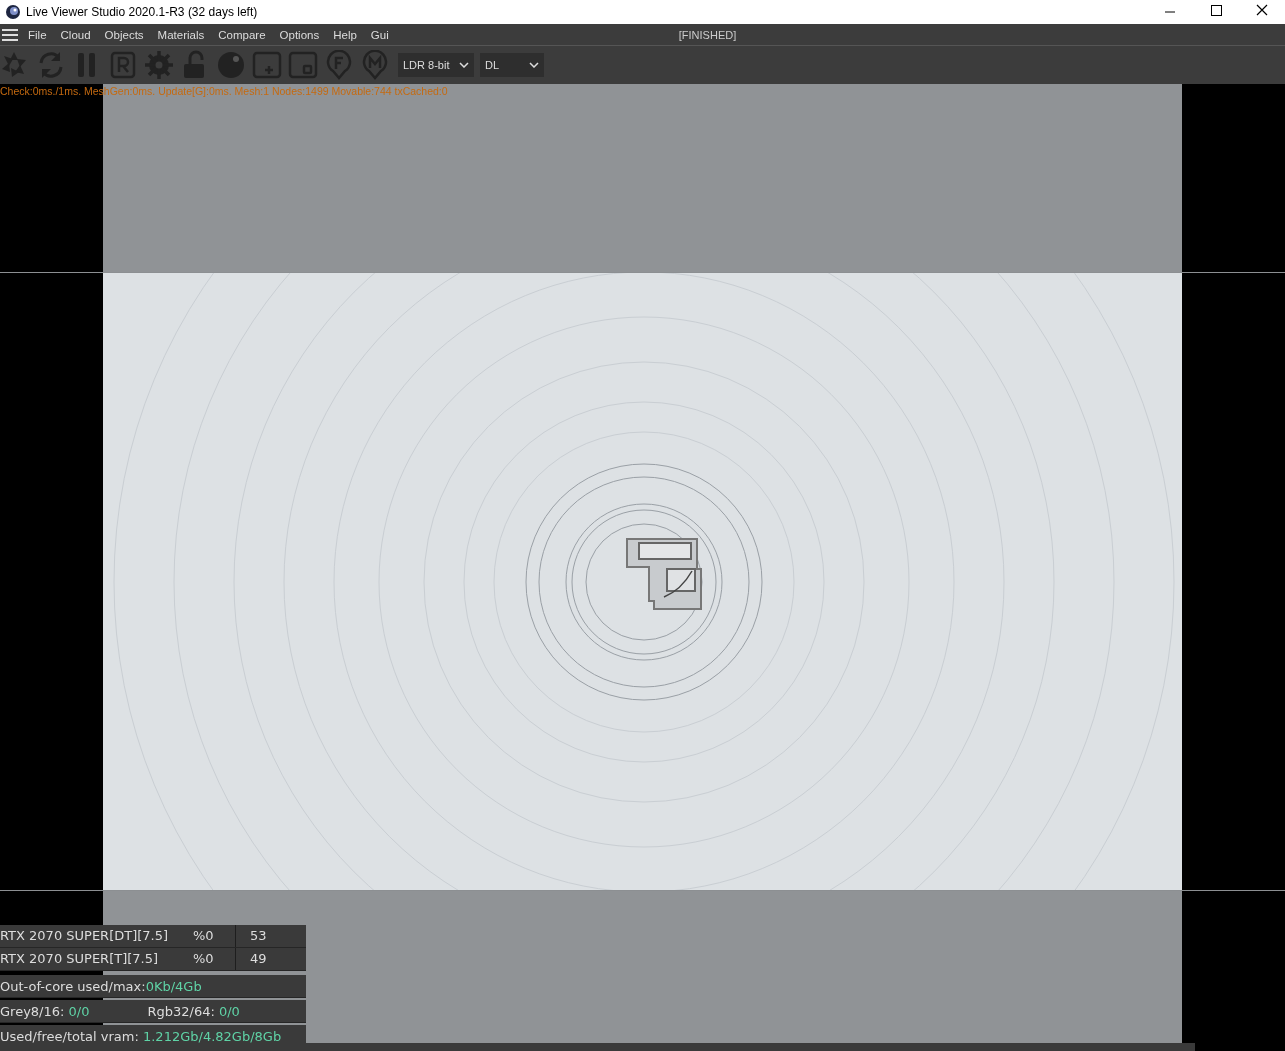 Image resolution: width=1285 pixels, height=1051 pixels. I want to click on gpu-temperature-cell: 49, so click(270, 959).